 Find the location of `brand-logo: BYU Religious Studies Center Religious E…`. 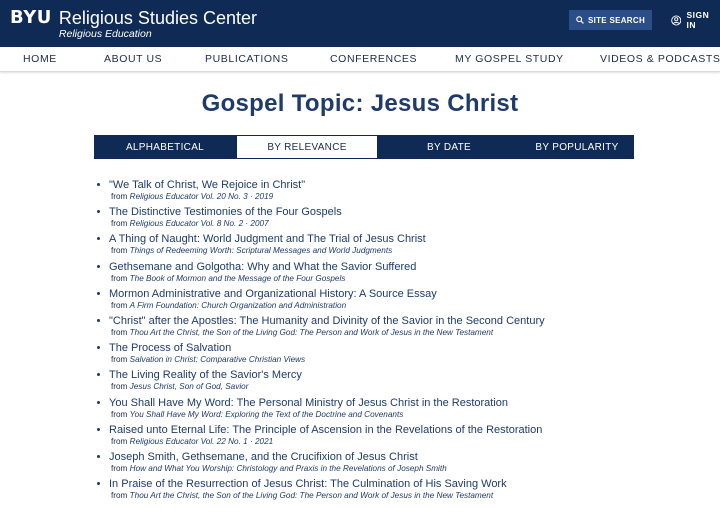

brand-logo: BYU Religious Studies Center Religious E… is located at coordinates (133, 24).